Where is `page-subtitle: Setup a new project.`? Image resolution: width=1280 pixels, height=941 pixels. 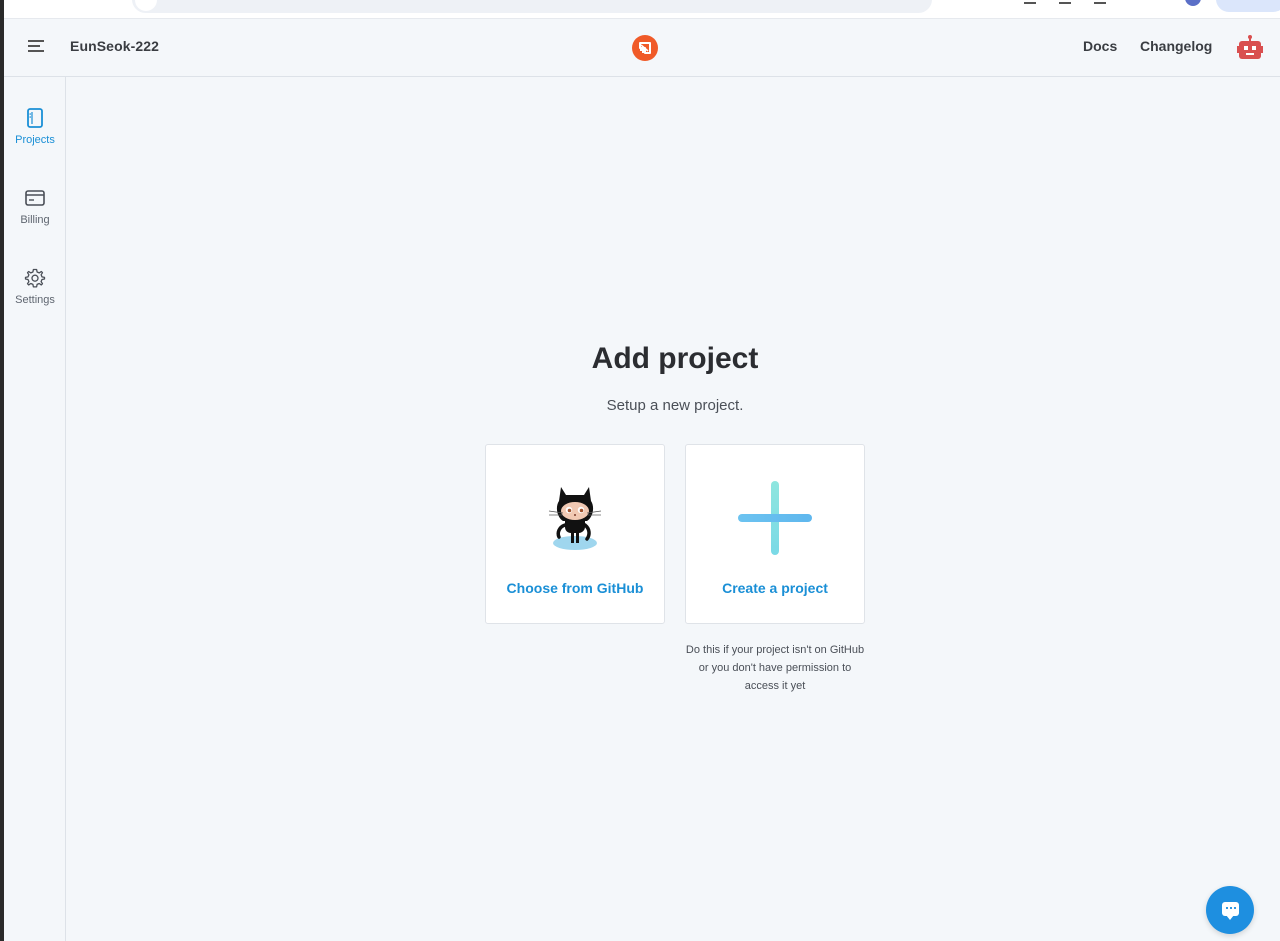
page-subtitle: Setup a new project. is located at coordinates (675, 405).